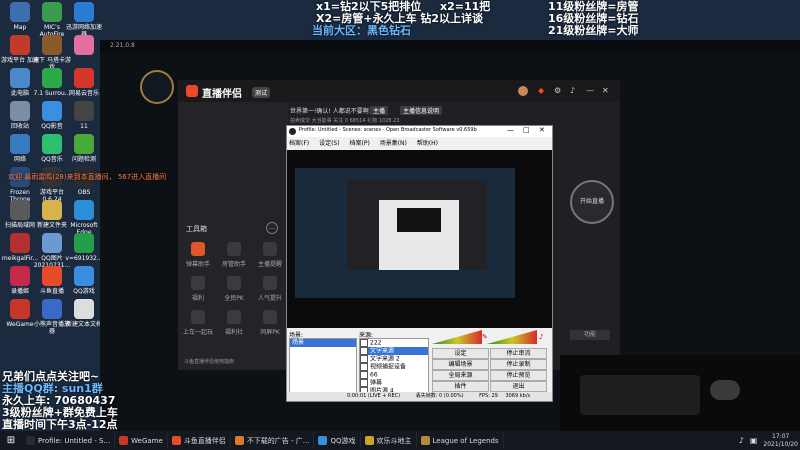  What do you see at coordinates (523, 91) in the screenshot?
I see `avatar` at bounding box center [523, 91].